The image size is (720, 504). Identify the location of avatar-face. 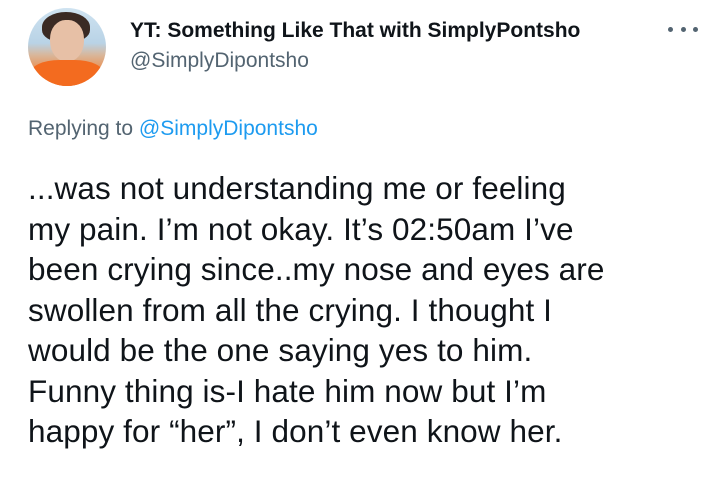
(67, 41).